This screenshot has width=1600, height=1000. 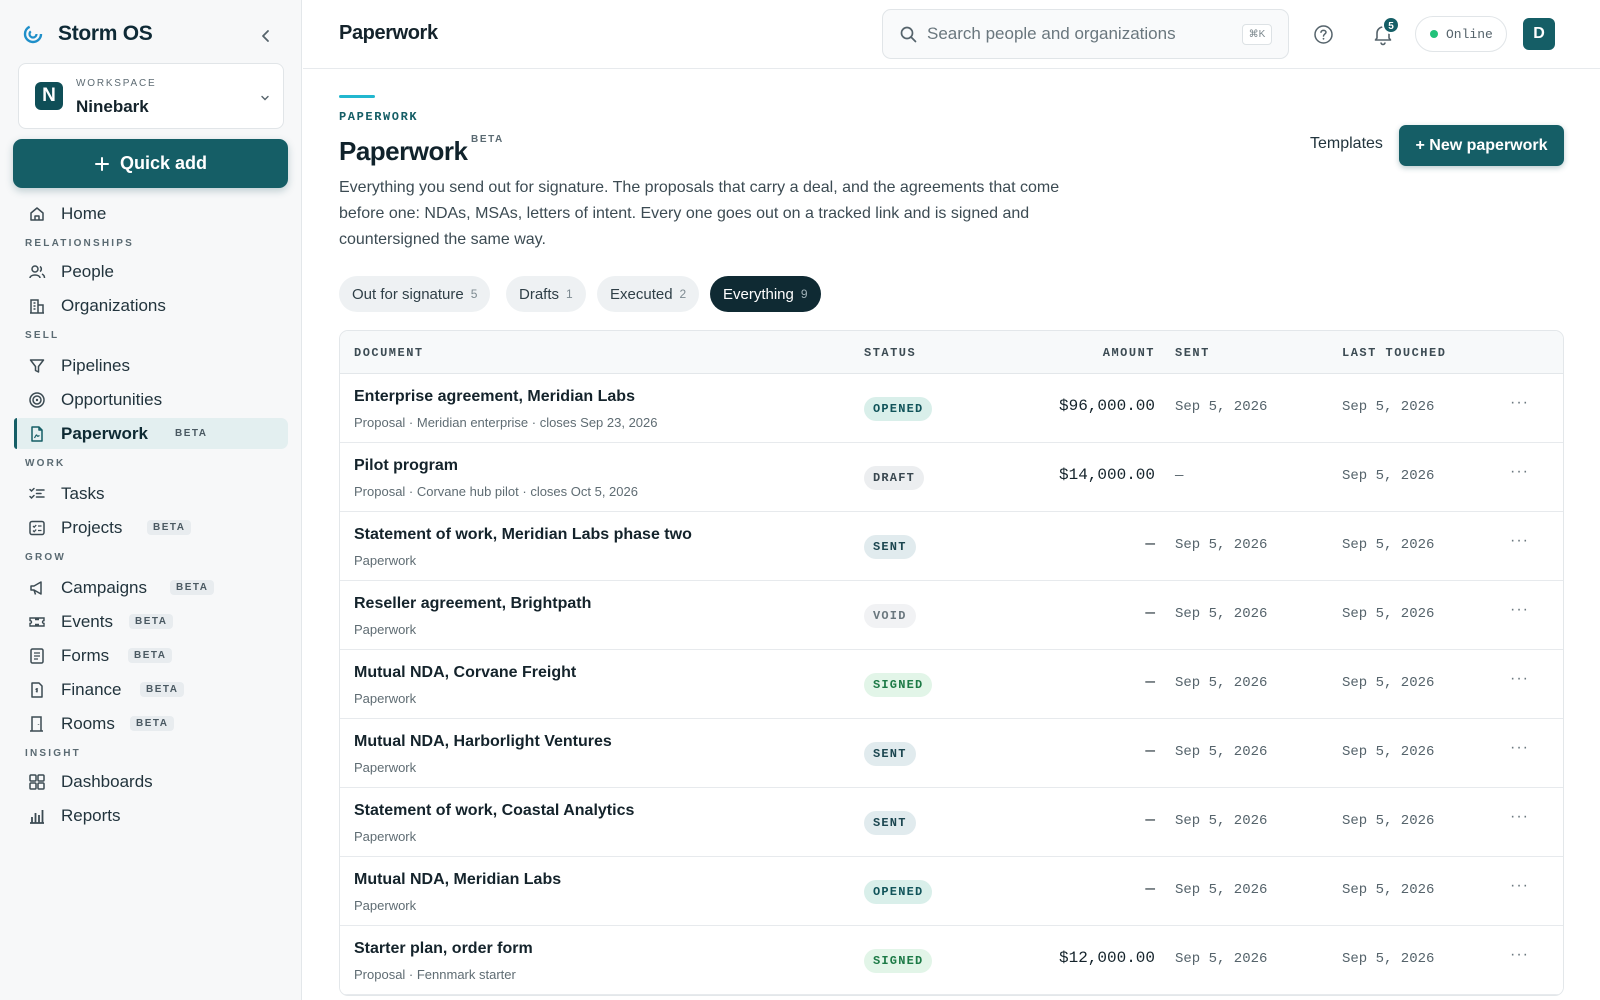 I want to click on sidebar-item-dashboards: Dashboards, so click(x=151, y=781).